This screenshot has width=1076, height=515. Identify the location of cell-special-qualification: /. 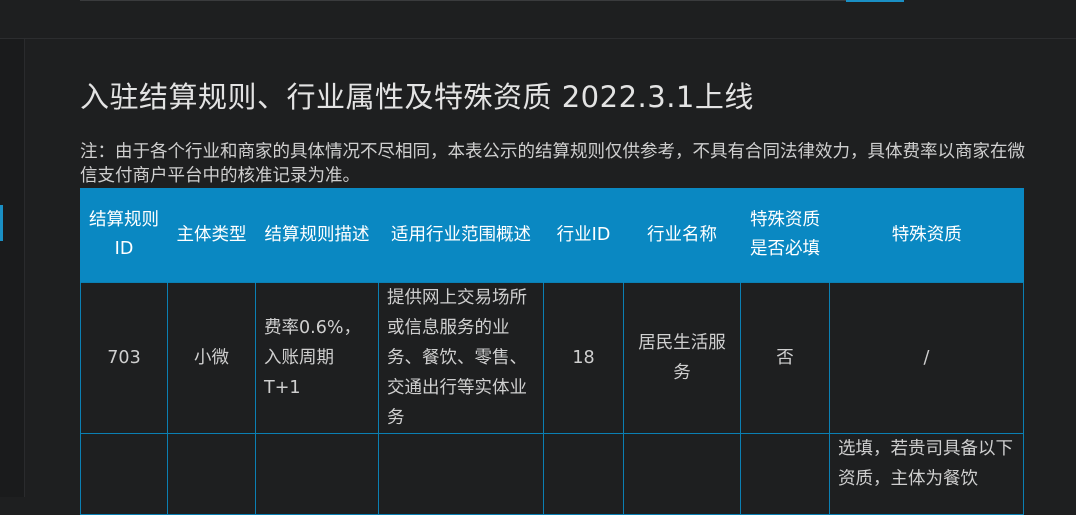
(926, 358).